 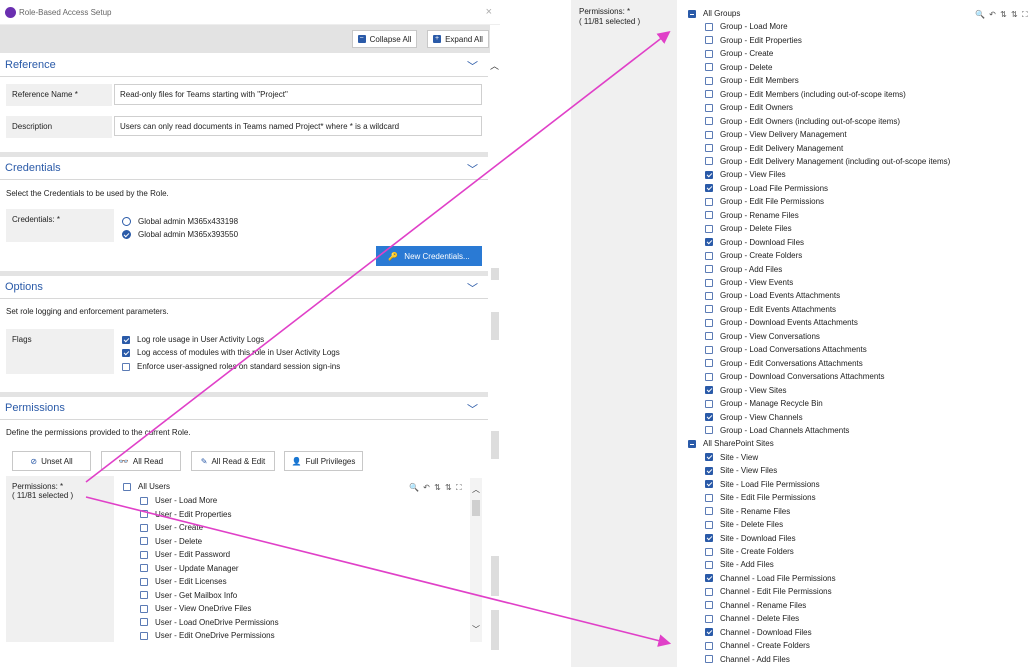 What do you see at coordinates (752, 618) in the screenshot?
I see `tree-item: Channel - Delete Files` at bounding box center [752, 618].